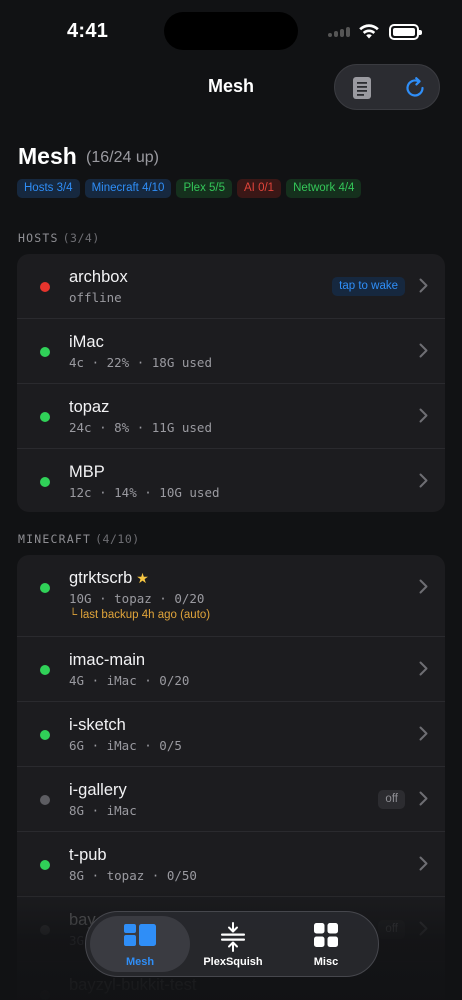  I want to click on row-name-text: bayzyl-bukkit-test, so click(133, 985).